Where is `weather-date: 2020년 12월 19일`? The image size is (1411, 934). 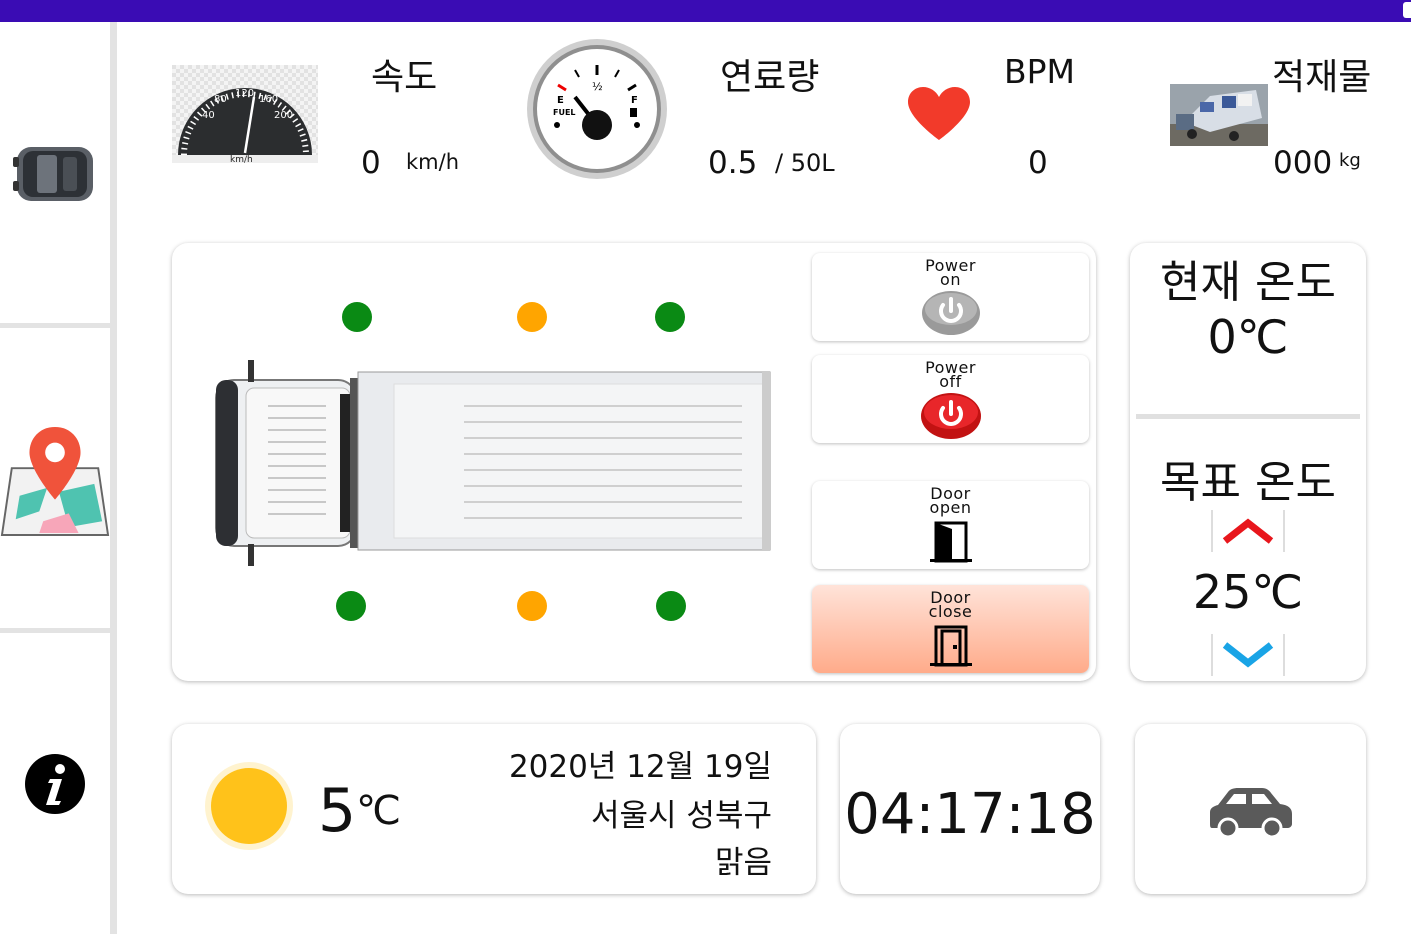
weather-date: 2020년 12월 19일 is located at coordinates (640, 767).